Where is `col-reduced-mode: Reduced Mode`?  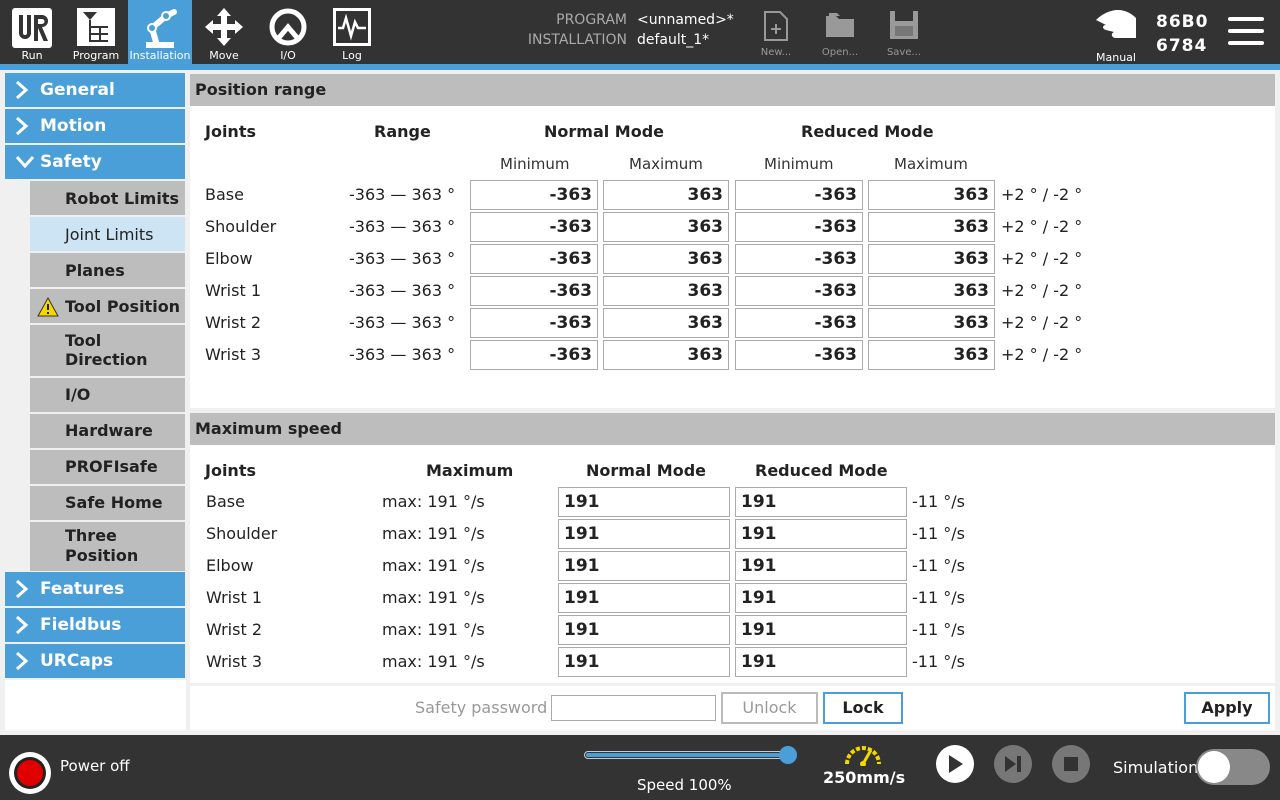 col-reduced-mode: Reduced Mode is located at coordinates (821, 470).